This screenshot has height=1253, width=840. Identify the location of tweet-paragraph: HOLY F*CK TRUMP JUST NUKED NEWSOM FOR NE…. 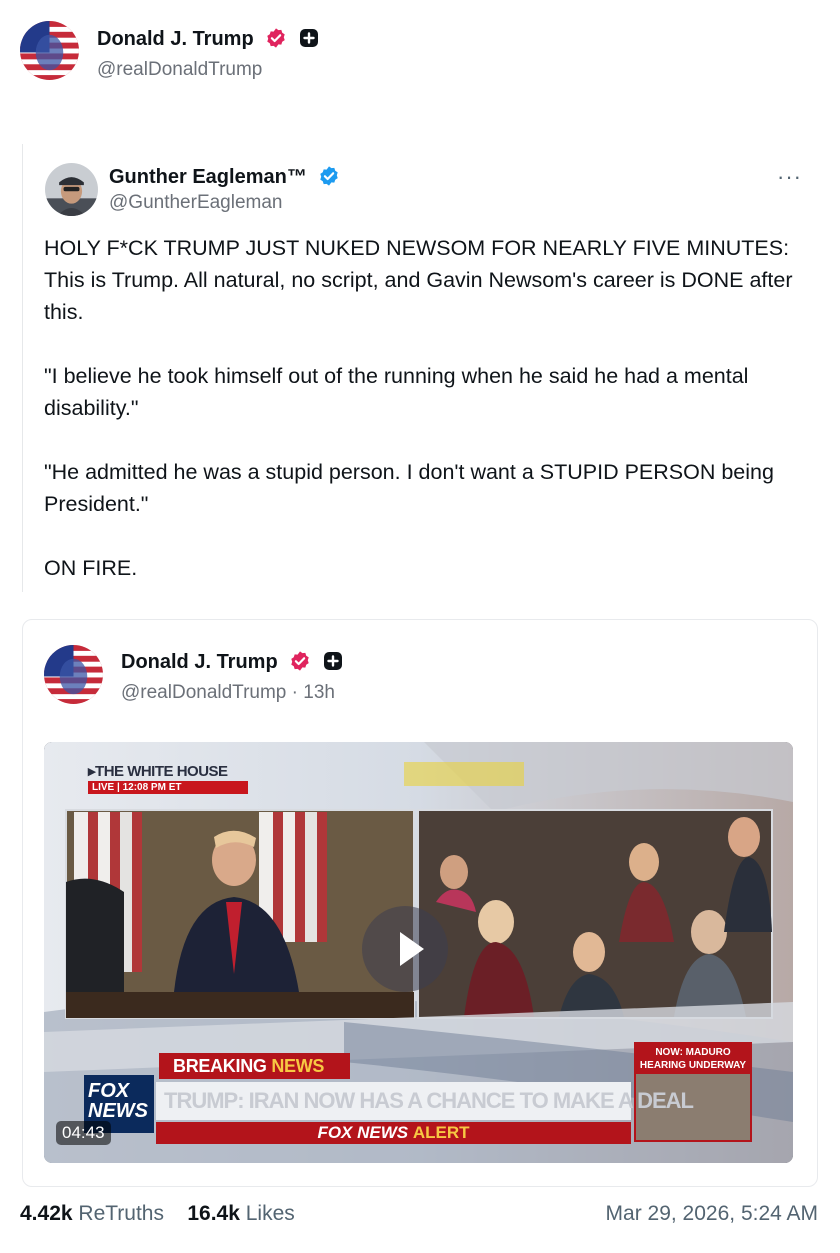
(421, 280).